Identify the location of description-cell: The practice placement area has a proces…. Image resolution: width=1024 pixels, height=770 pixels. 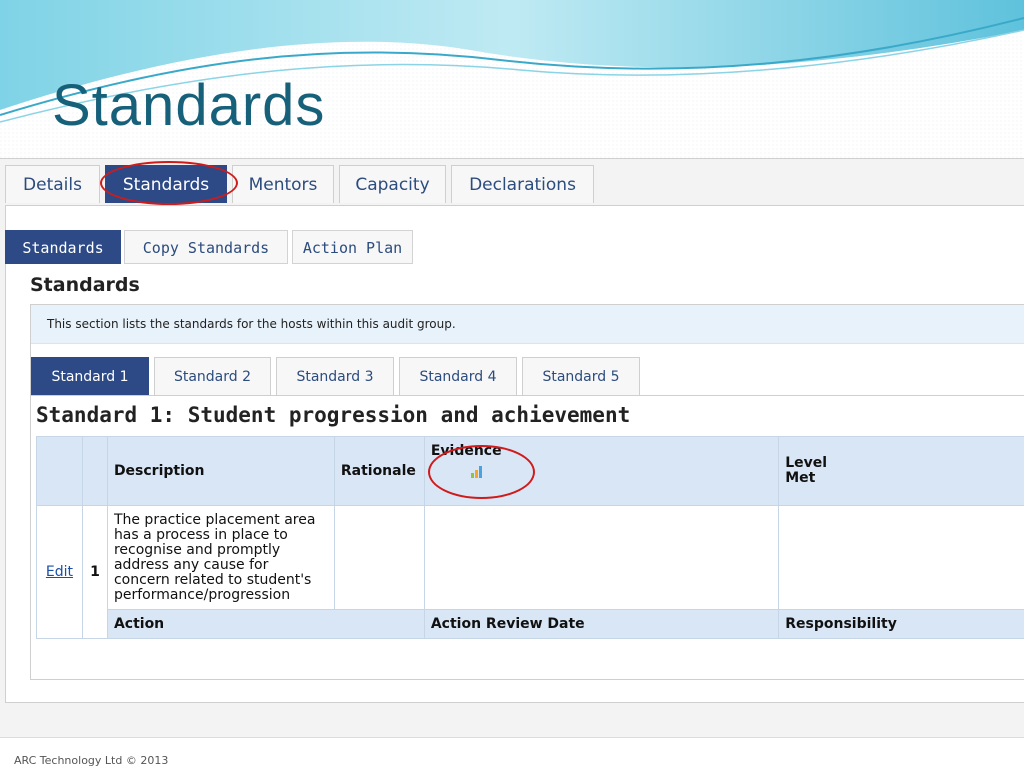
(220, 558).